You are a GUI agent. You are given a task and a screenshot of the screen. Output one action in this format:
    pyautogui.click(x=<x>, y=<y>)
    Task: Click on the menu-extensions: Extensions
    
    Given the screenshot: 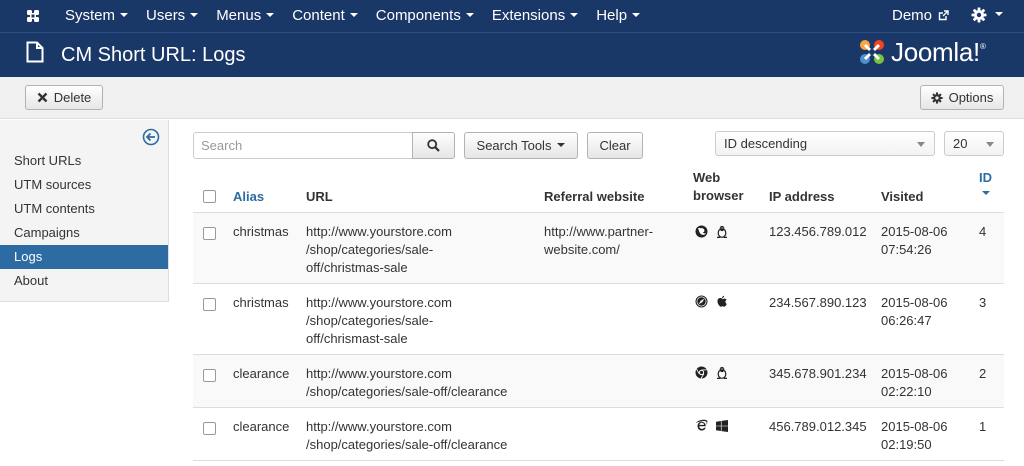 What is the action you would take?
    pyautogui.click(x=535, y=16)
    